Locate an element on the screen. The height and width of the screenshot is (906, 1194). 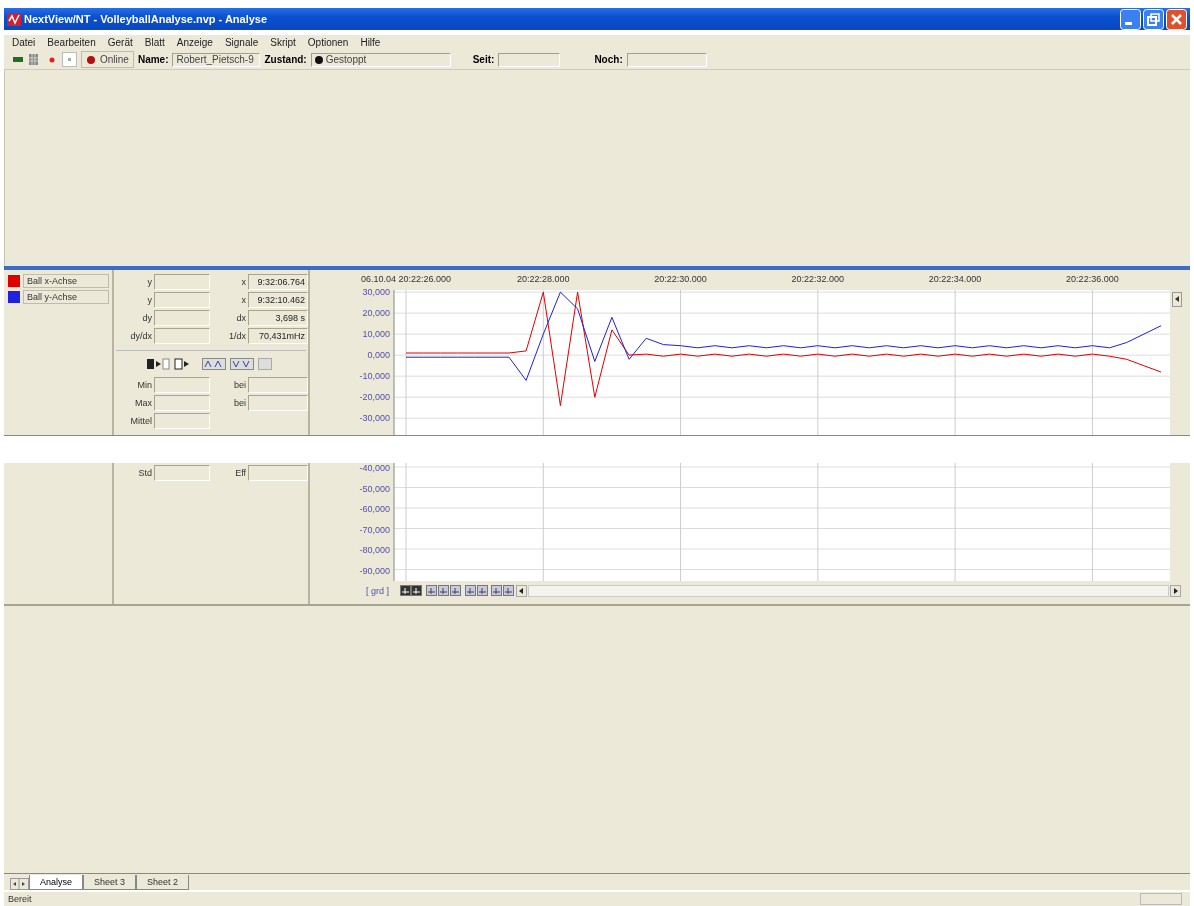
time-label: 20:22:32.000 is located at coordinates (818, 279).